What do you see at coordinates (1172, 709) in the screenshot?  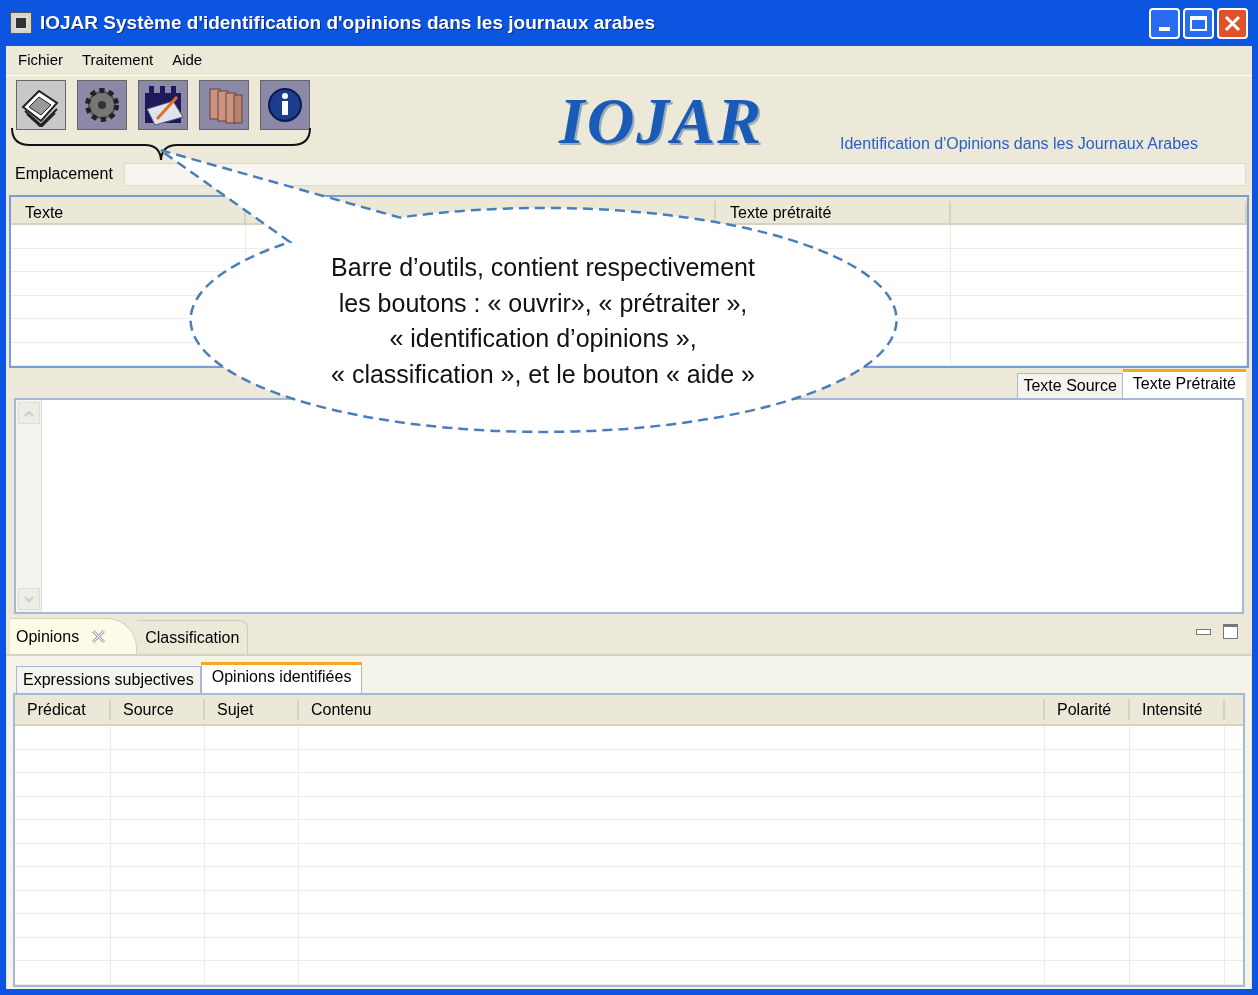 I see `column-header: Intensité` at bounding box center [1172, 709].